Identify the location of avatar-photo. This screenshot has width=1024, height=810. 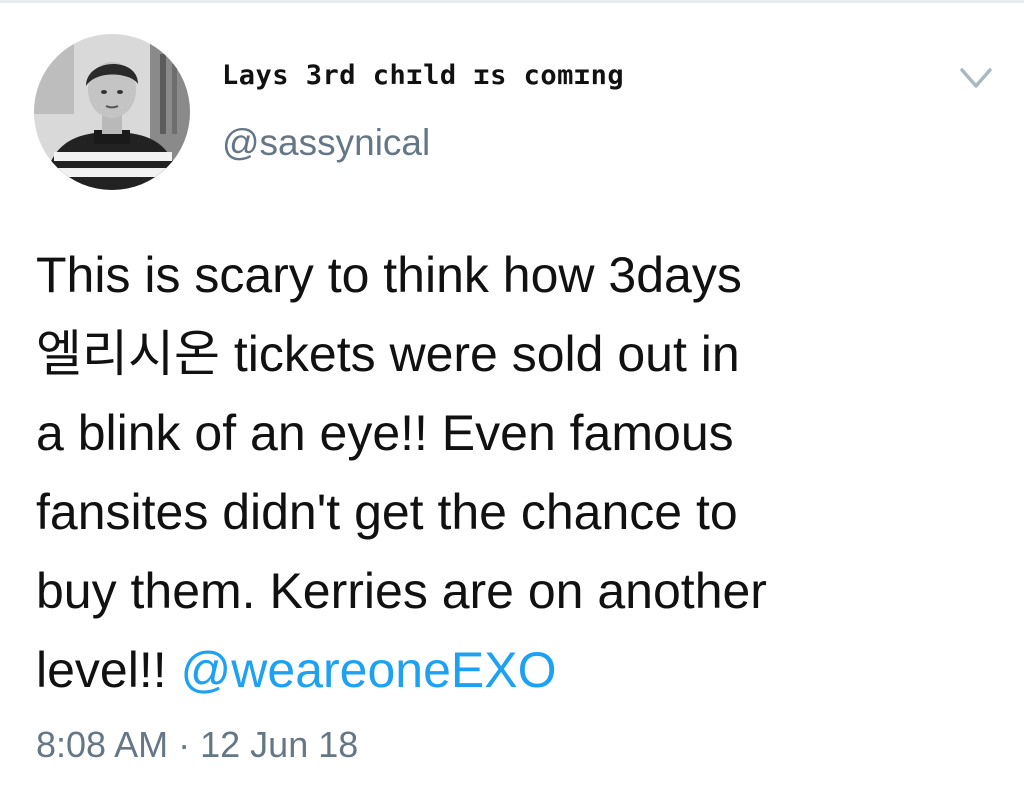
(112, 112).